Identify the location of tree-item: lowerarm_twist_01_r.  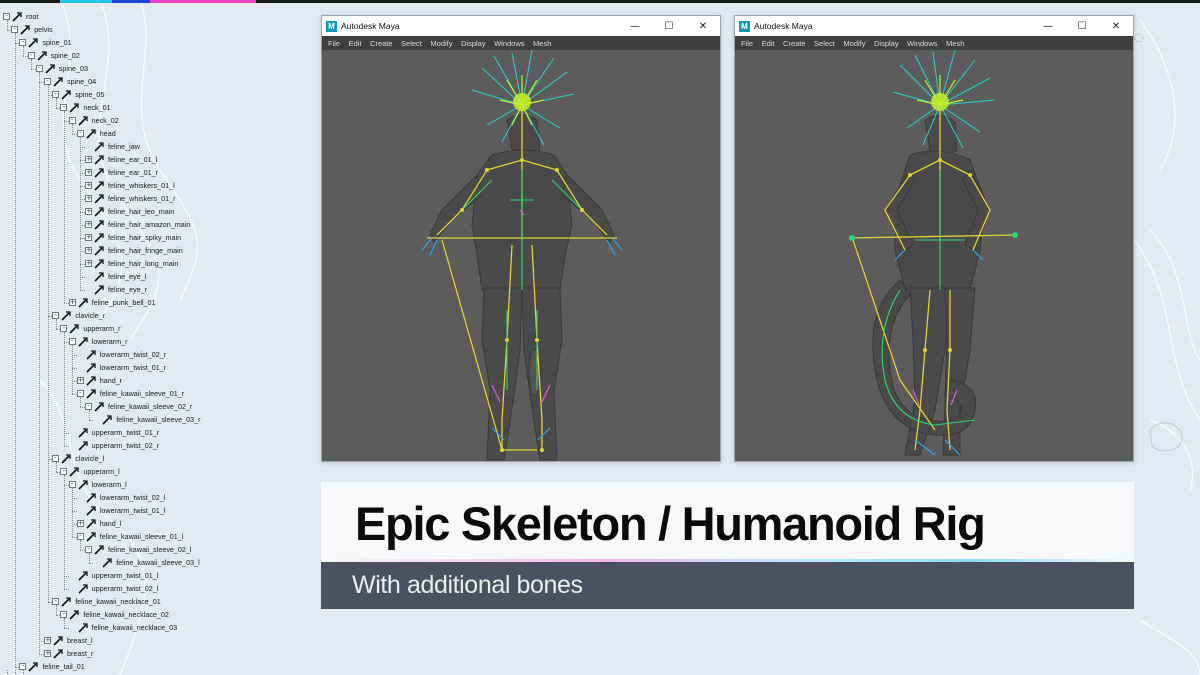
(121, 367).